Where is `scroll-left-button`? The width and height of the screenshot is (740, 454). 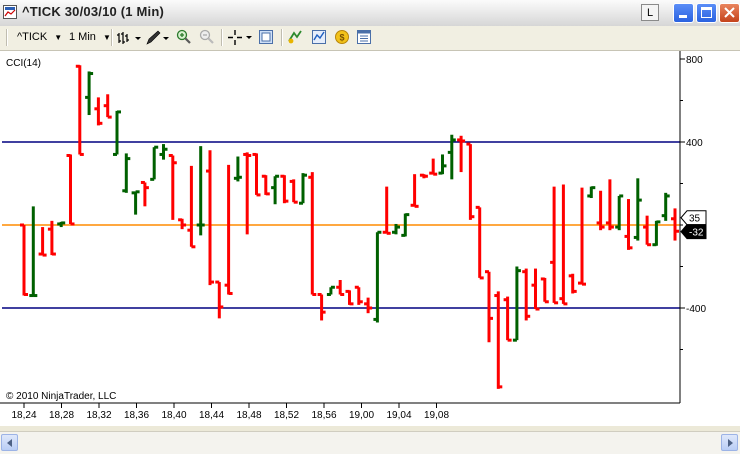
scroll-left-button is located at coordinates (9, 442).